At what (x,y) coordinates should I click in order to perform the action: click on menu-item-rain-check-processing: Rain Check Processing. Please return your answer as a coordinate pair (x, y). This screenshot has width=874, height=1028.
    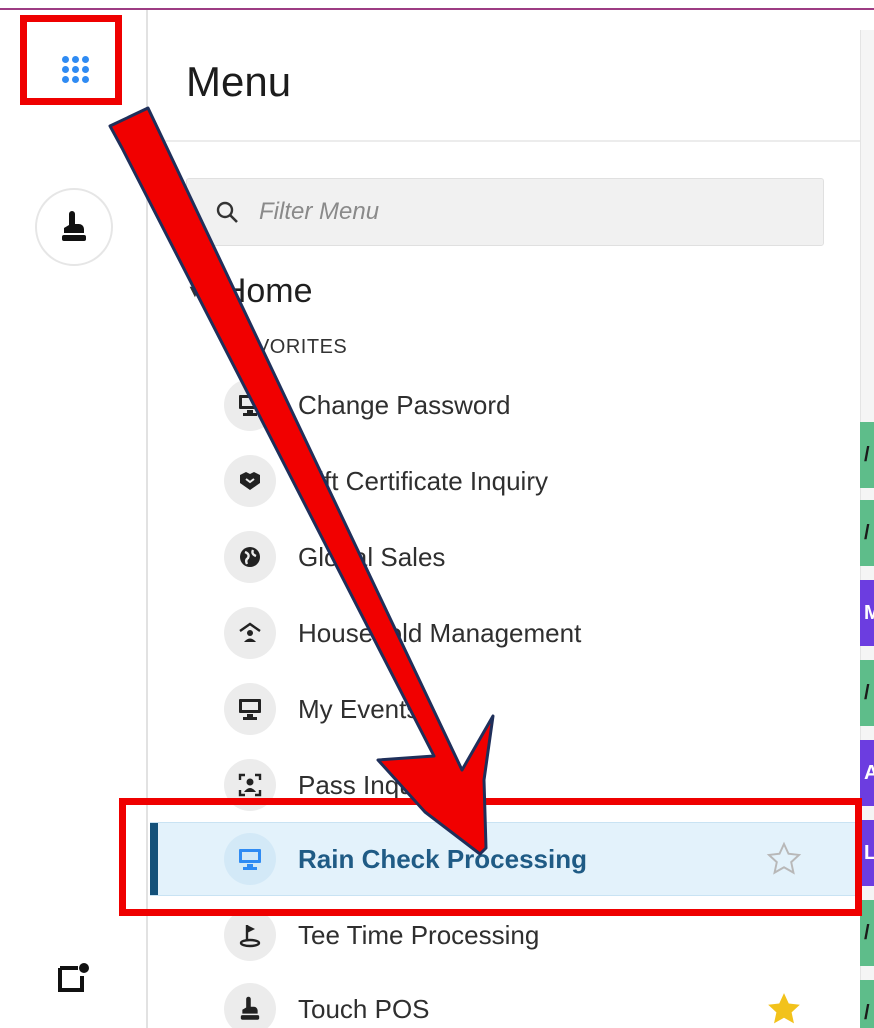
    Looking at the image, I should click on (505, 859).